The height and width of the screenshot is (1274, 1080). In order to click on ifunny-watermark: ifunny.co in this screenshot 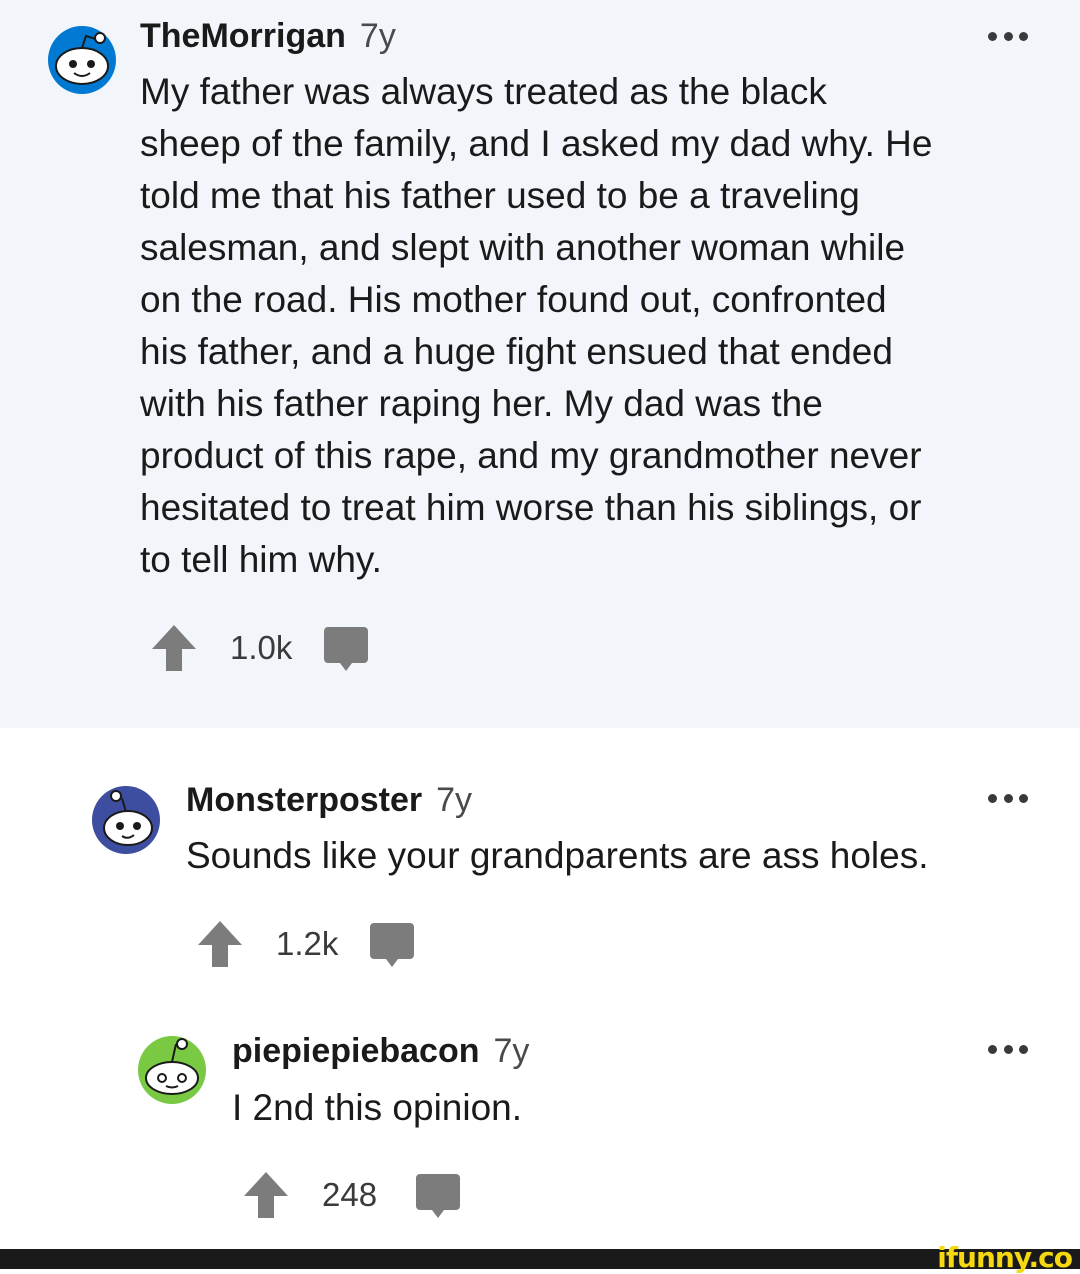, I will do `click(1005, 1257)`.